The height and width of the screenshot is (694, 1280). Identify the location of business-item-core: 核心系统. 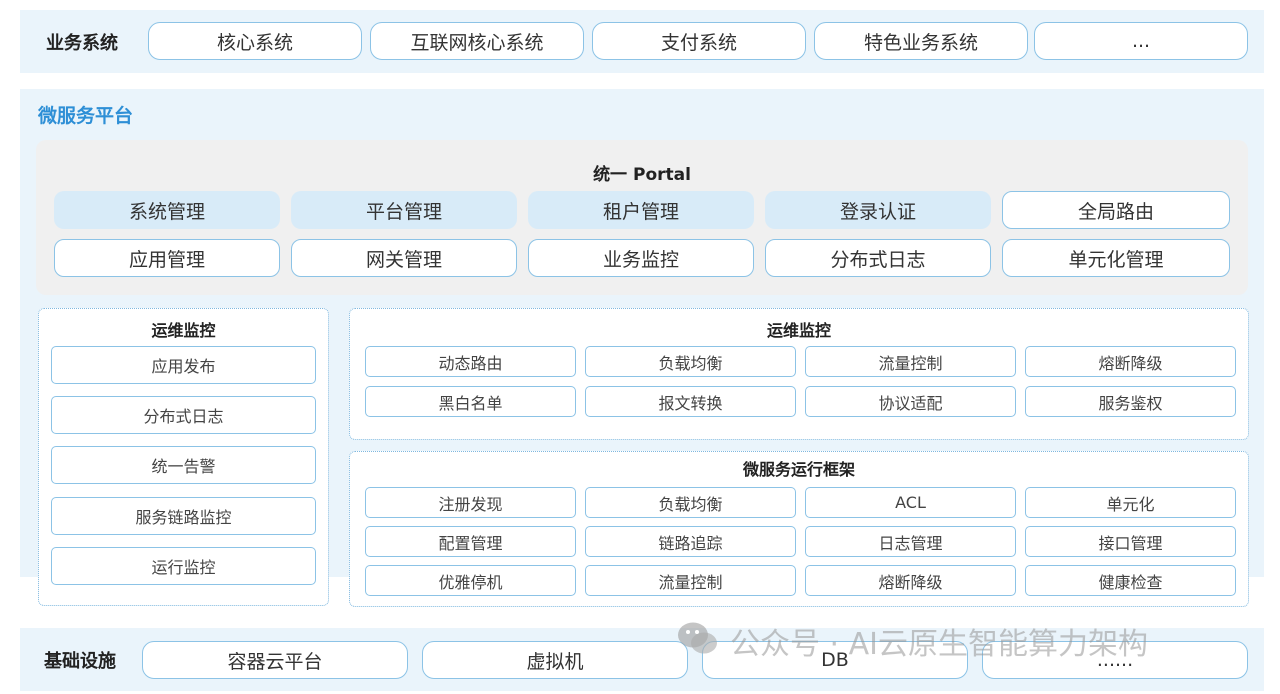
(255, 41).